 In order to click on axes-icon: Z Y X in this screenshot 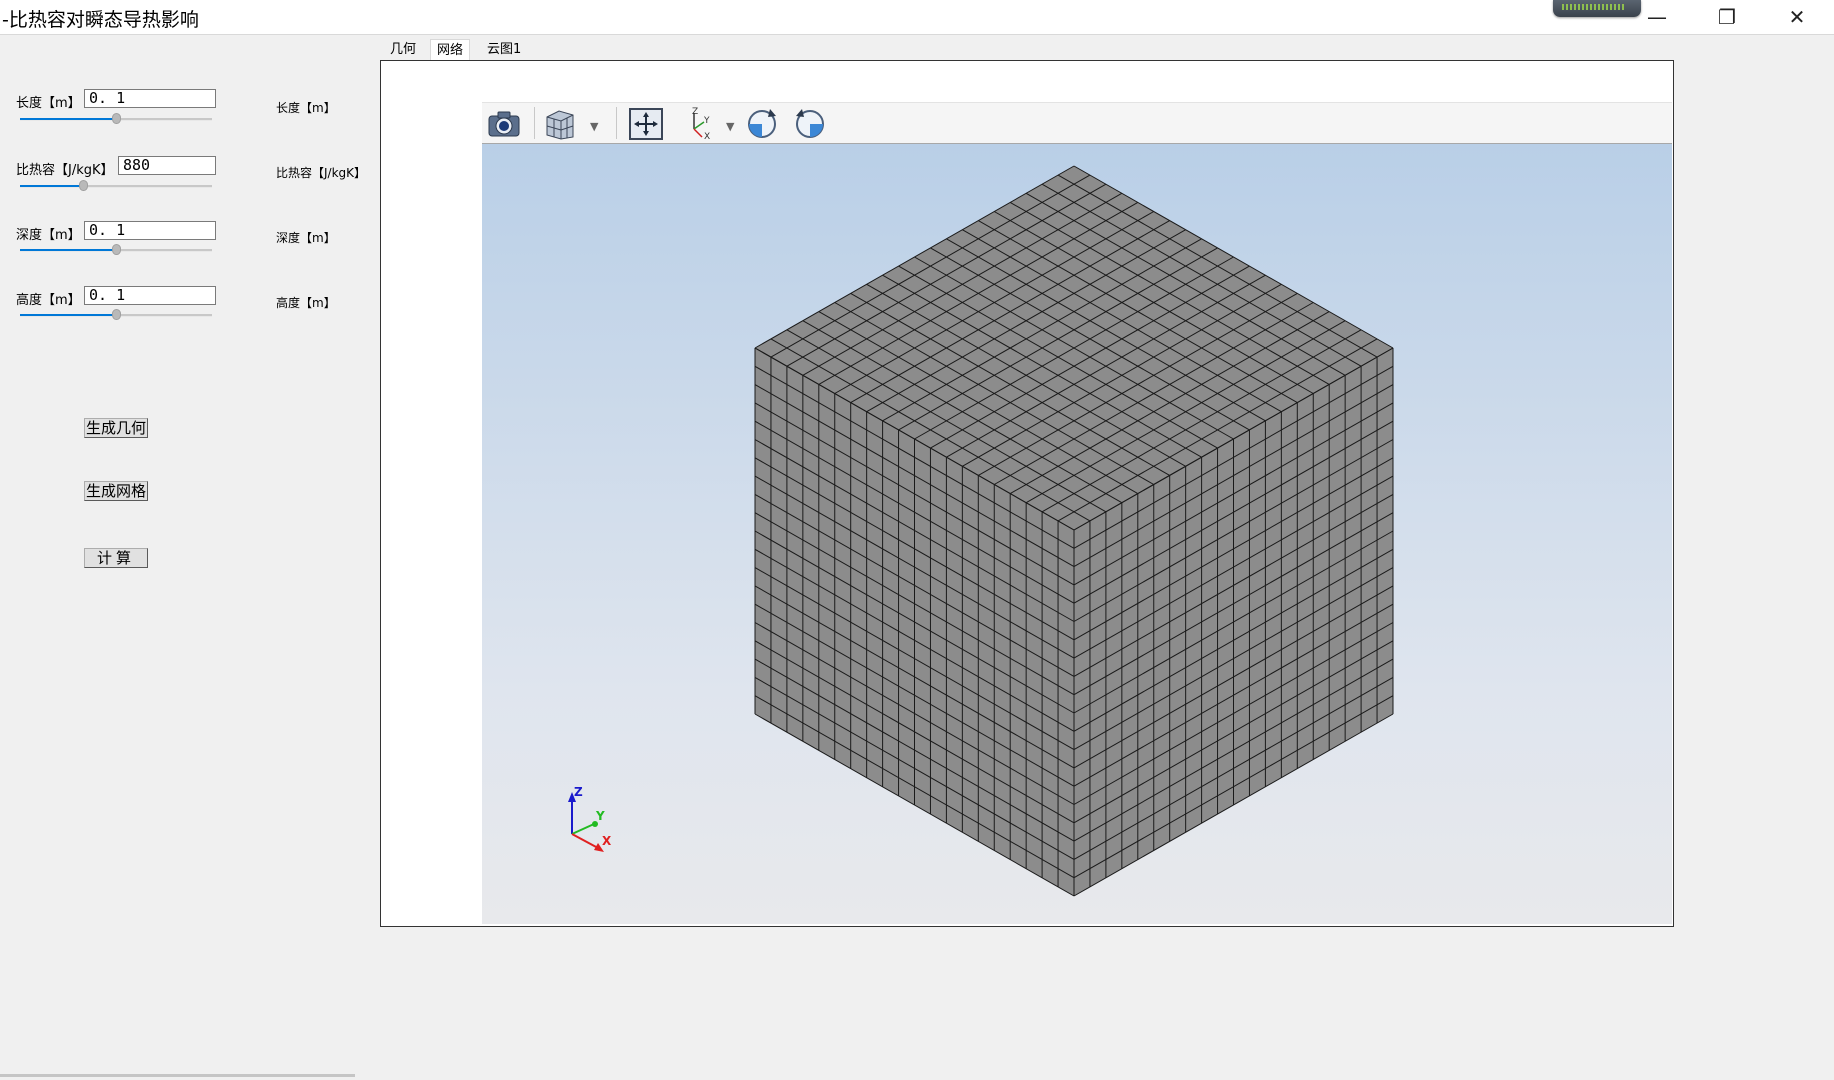, I will do `click(701, 124)`.